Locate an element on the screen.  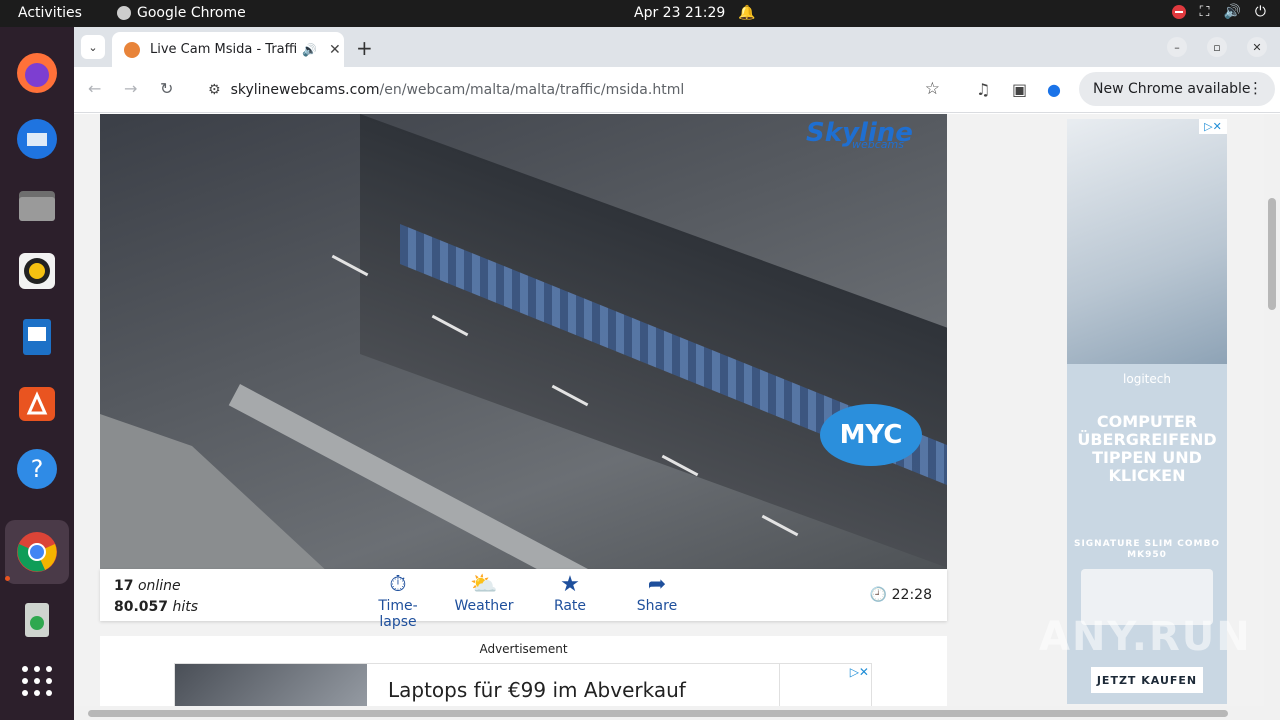
weather-button: ⛅ Weather is located at coordinates (484, 593).